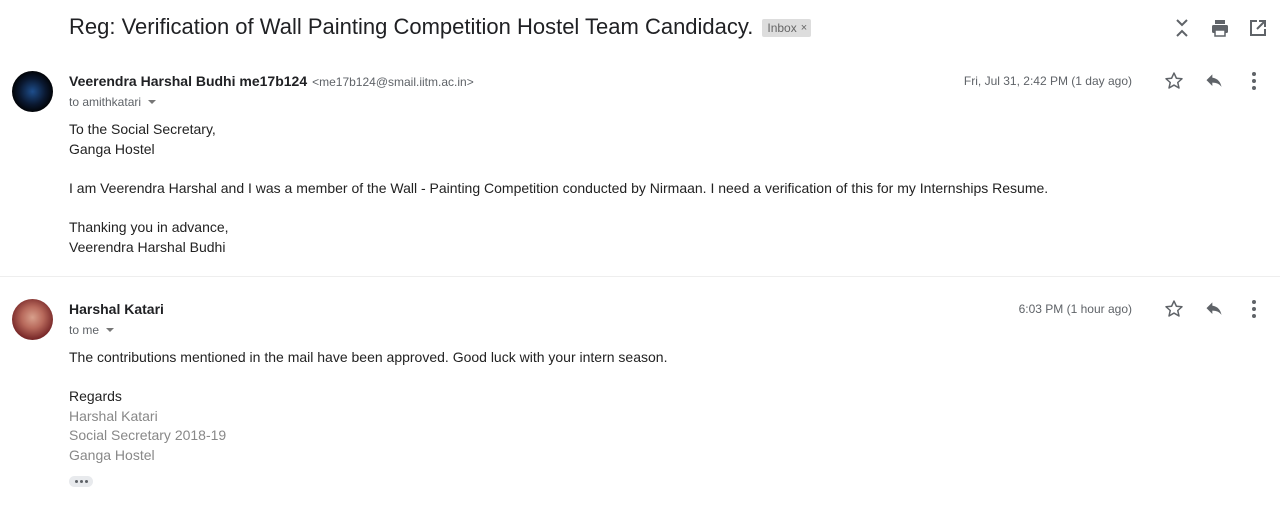  I want to click on recipient-details-toggle: to amithkatari, so click(113, 102).